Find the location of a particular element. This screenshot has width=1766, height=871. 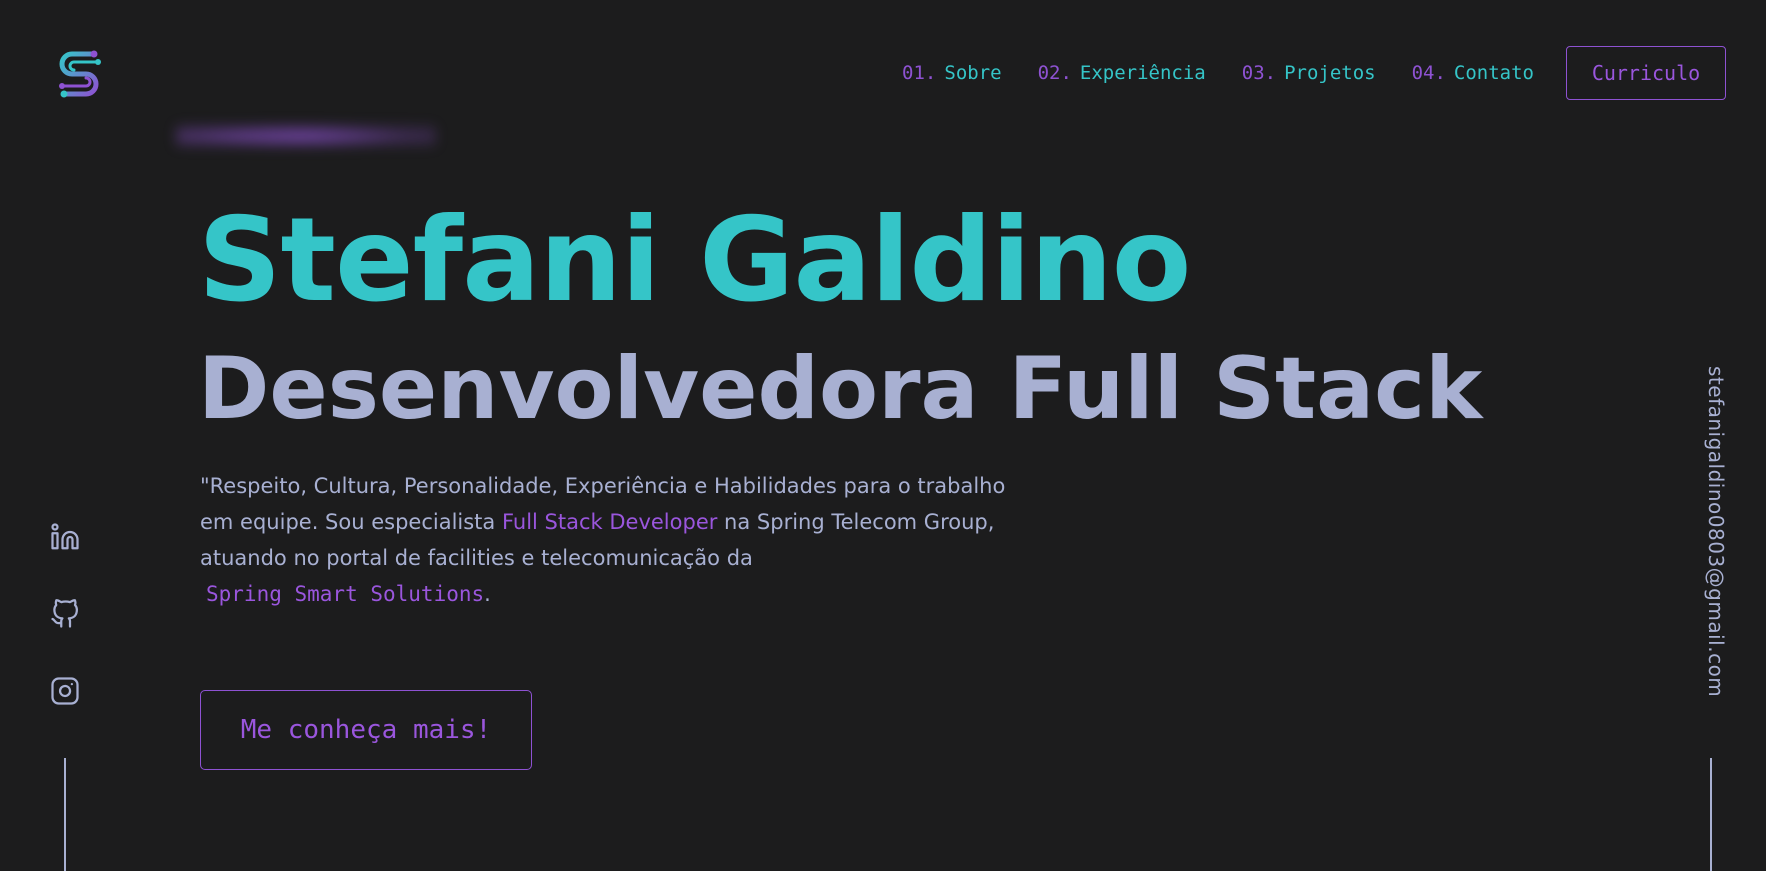

nav-item-sobre: 01. Sobre is located at coordinates (952, 73).